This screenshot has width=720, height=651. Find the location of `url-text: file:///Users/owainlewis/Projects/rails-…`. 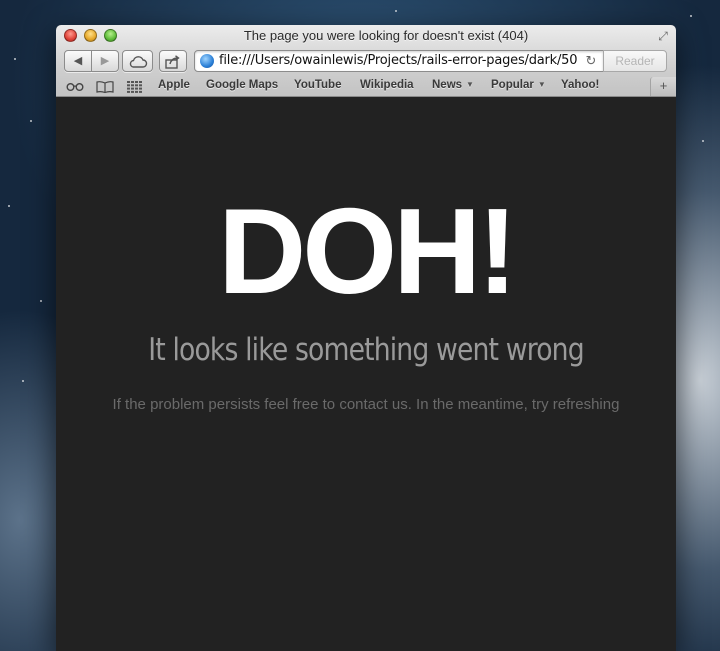

url-text: file:///Users/owainlewis/Projects/rails-… is located at coordinates (400, 61).